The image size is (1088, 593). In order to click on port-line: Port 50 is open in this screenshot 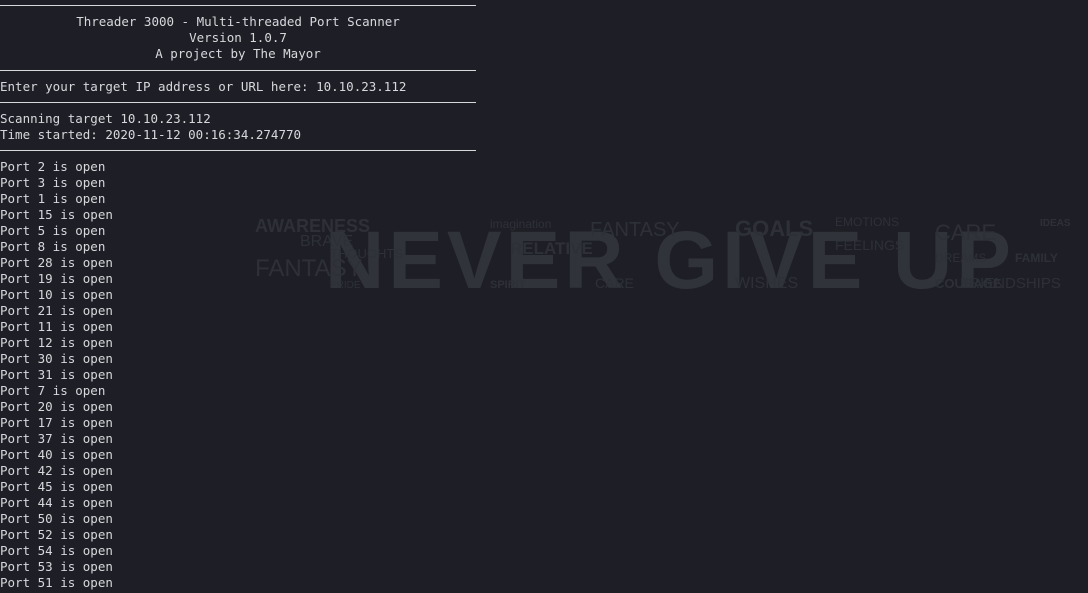, I will do `click(56, 518)`.